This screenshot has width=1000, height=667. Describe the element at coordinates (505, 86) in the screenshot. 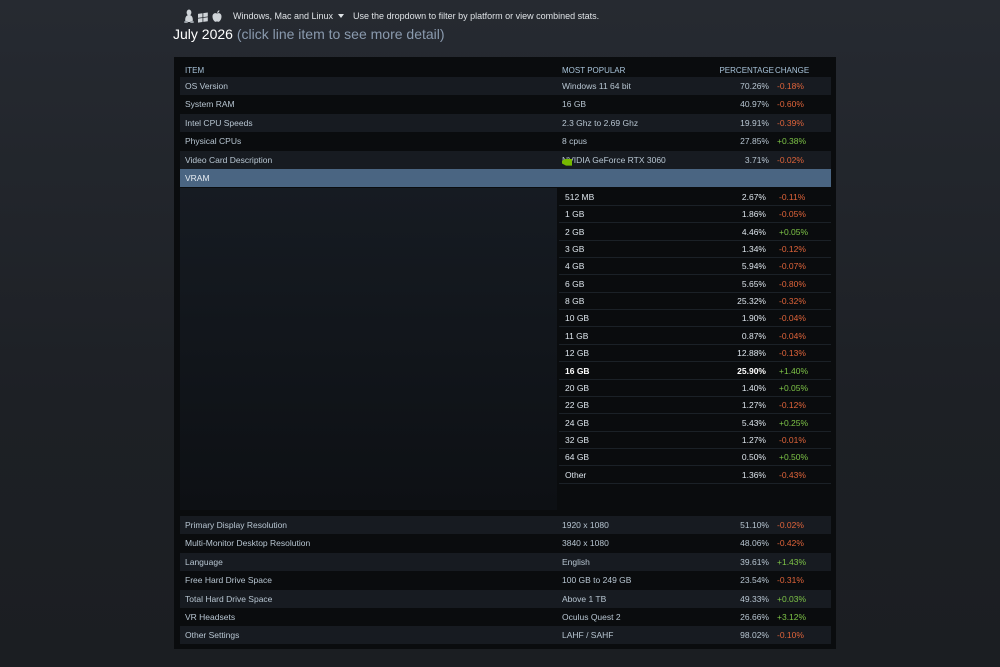

I see `table-row-os-version: OS Version Windows 11 64 bit 70.26% -0.18%` at that location.